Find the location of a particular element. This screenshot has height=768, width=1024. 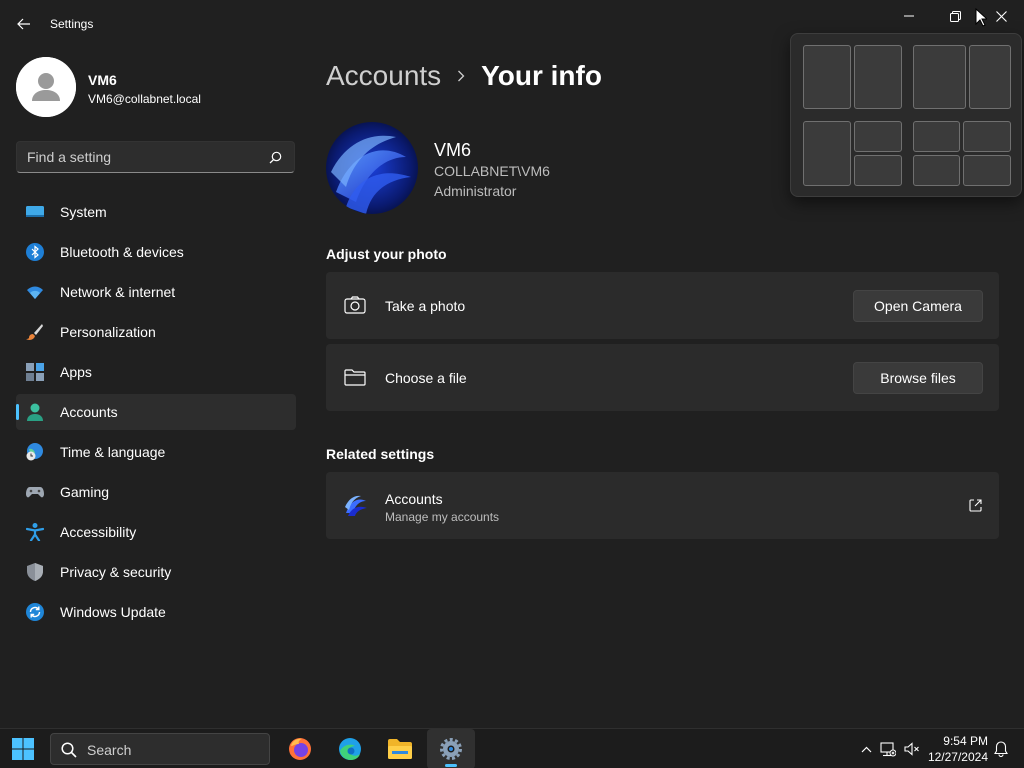

taskbar: Search 9:54 PM 12/27/2024 is located at coordinates (512, 748).